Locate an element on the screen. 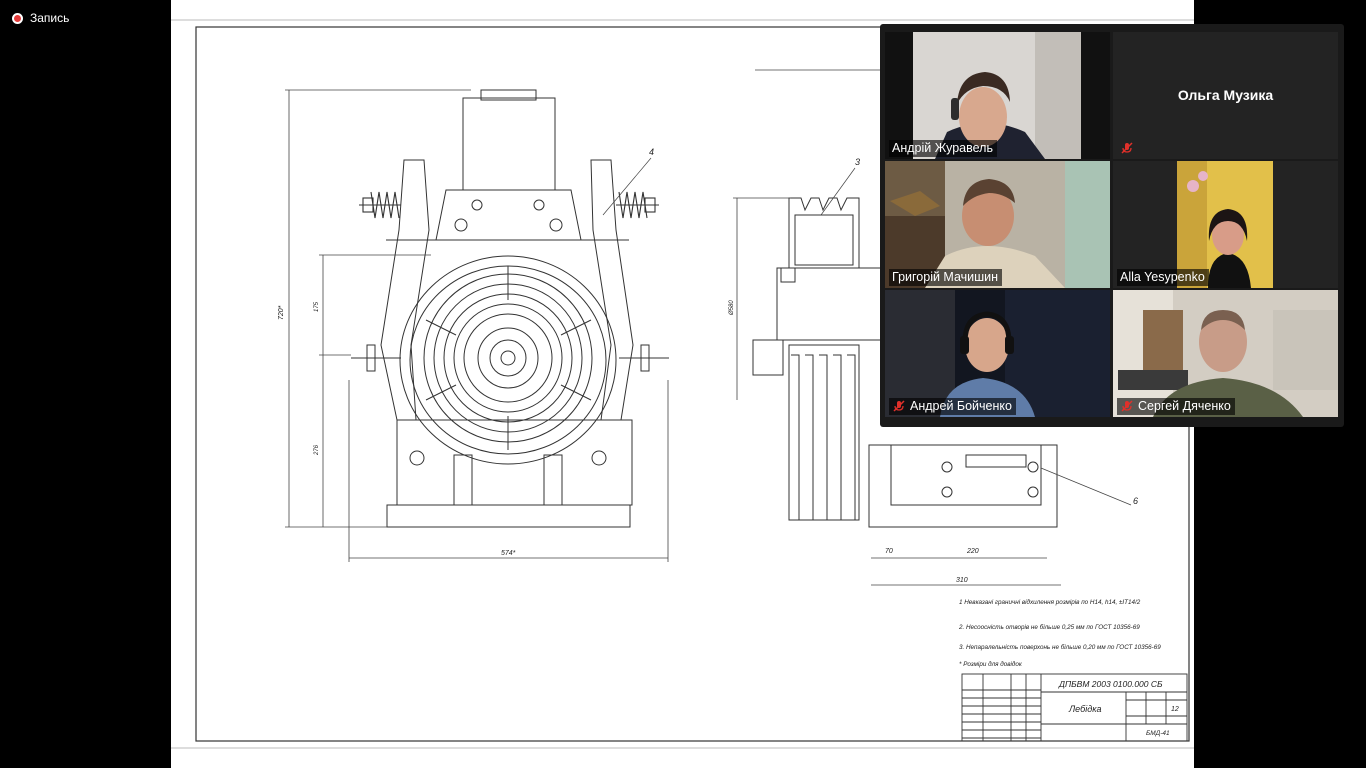 This screenshot has width=1366, height=768. callout-4: 4 is located at coordinates (651, 152).